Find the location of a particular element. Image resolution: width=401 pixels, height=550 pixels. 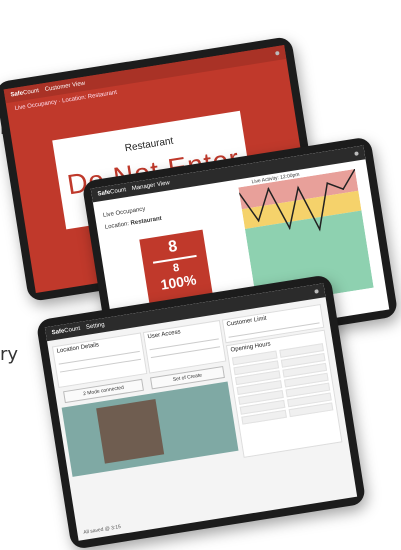

location-row: Location: Restaurant is located at coordinates (134, 223).